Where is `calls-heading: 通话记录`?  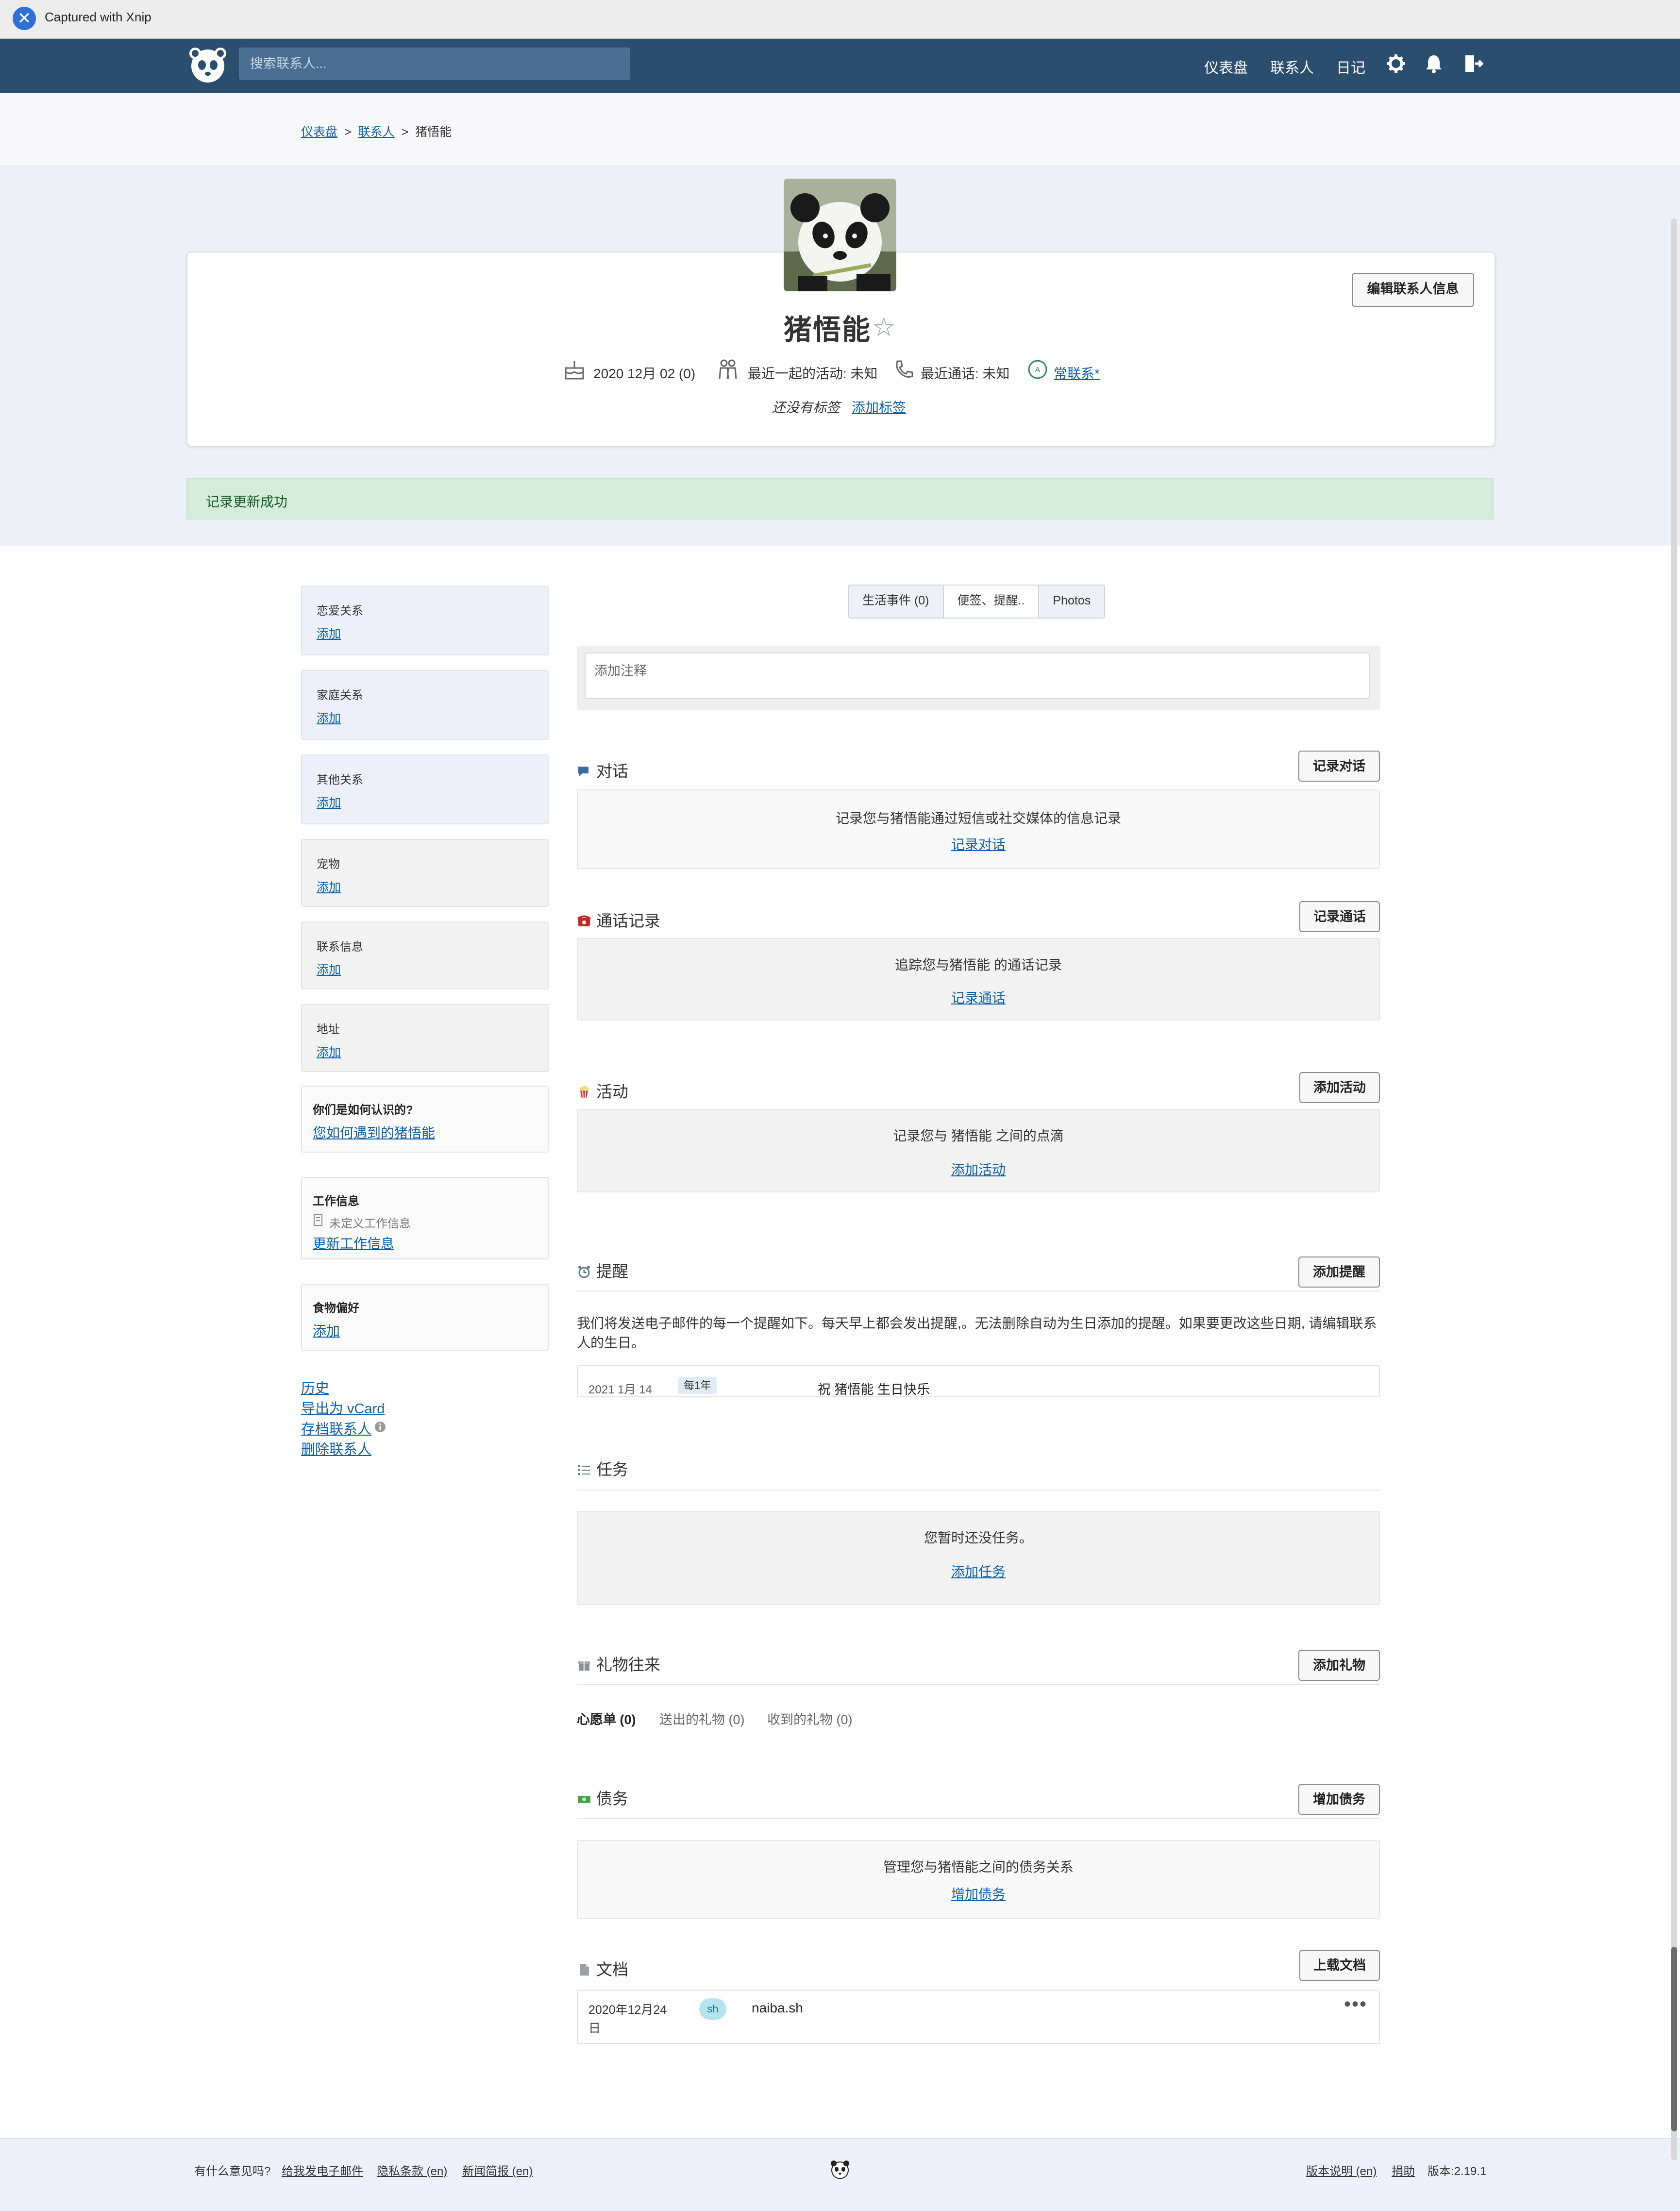 calls-heading: 通话记录 is located at coordinates (618, 919).